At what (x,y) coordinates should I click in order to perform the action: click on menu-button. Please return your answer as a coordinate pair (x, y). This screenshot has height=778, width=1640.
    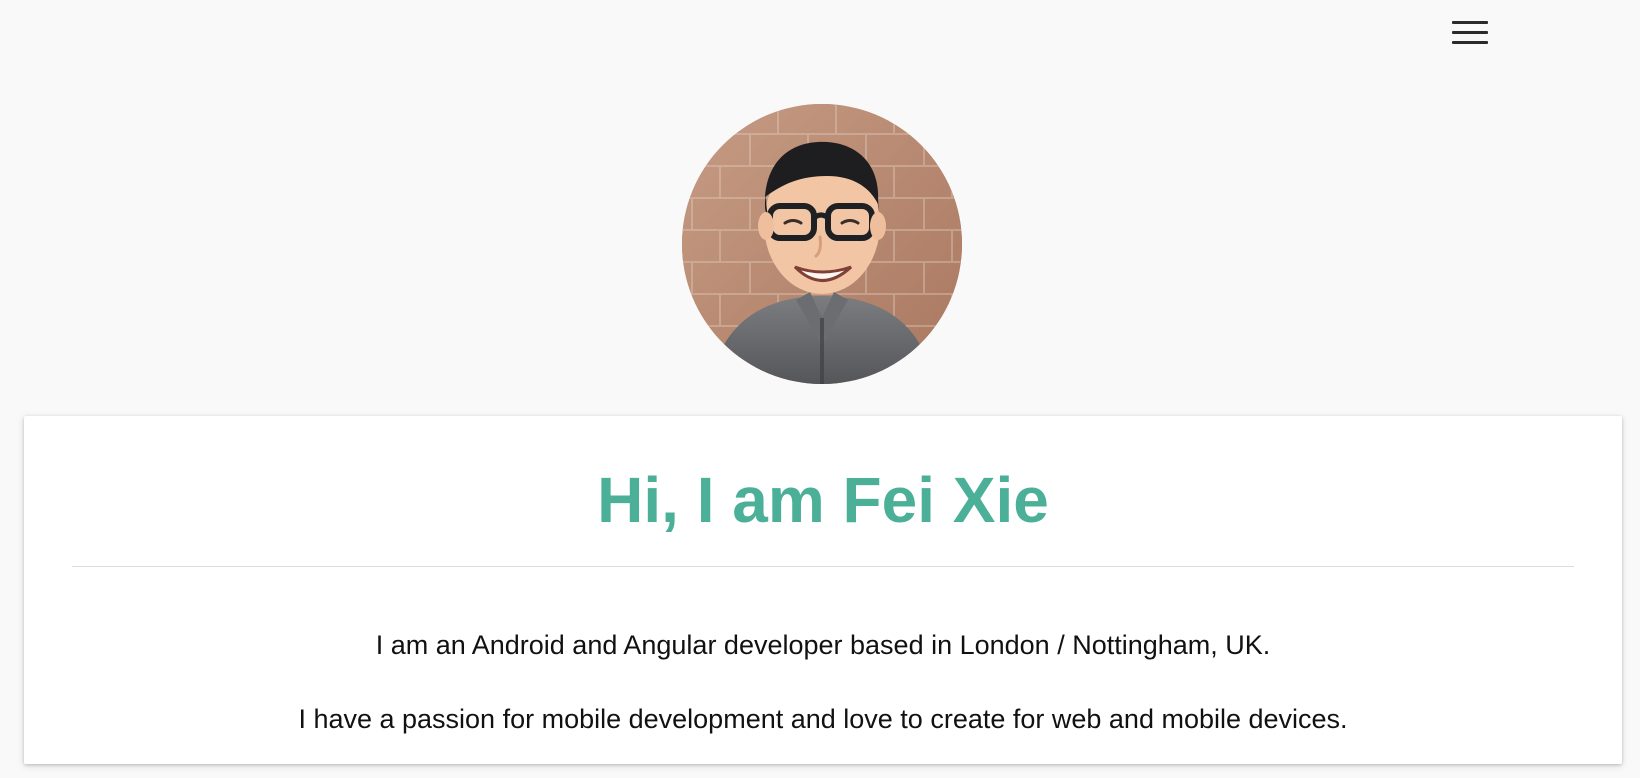
    Looking at the image, I should click on (1470, 33).